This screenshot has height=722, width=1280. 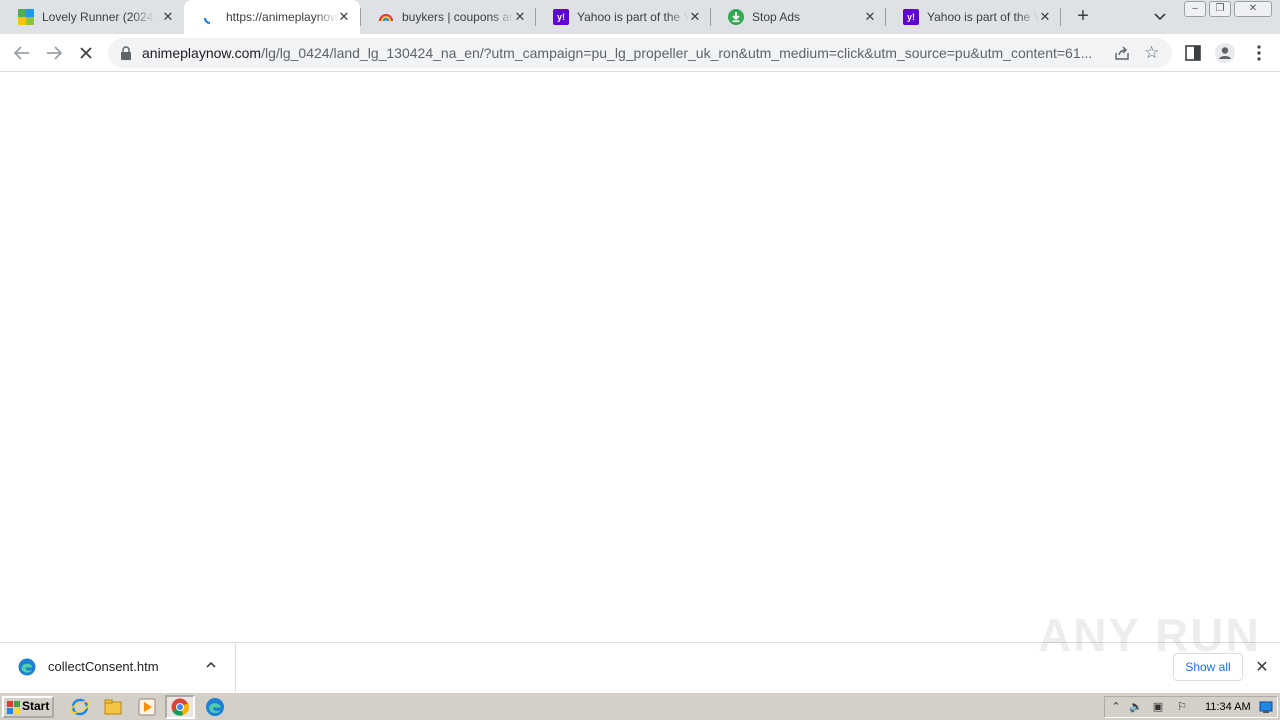 I want to click on tab-animeplaynow: https://animeplaynow.com ✕, so click(x=272, y=17).